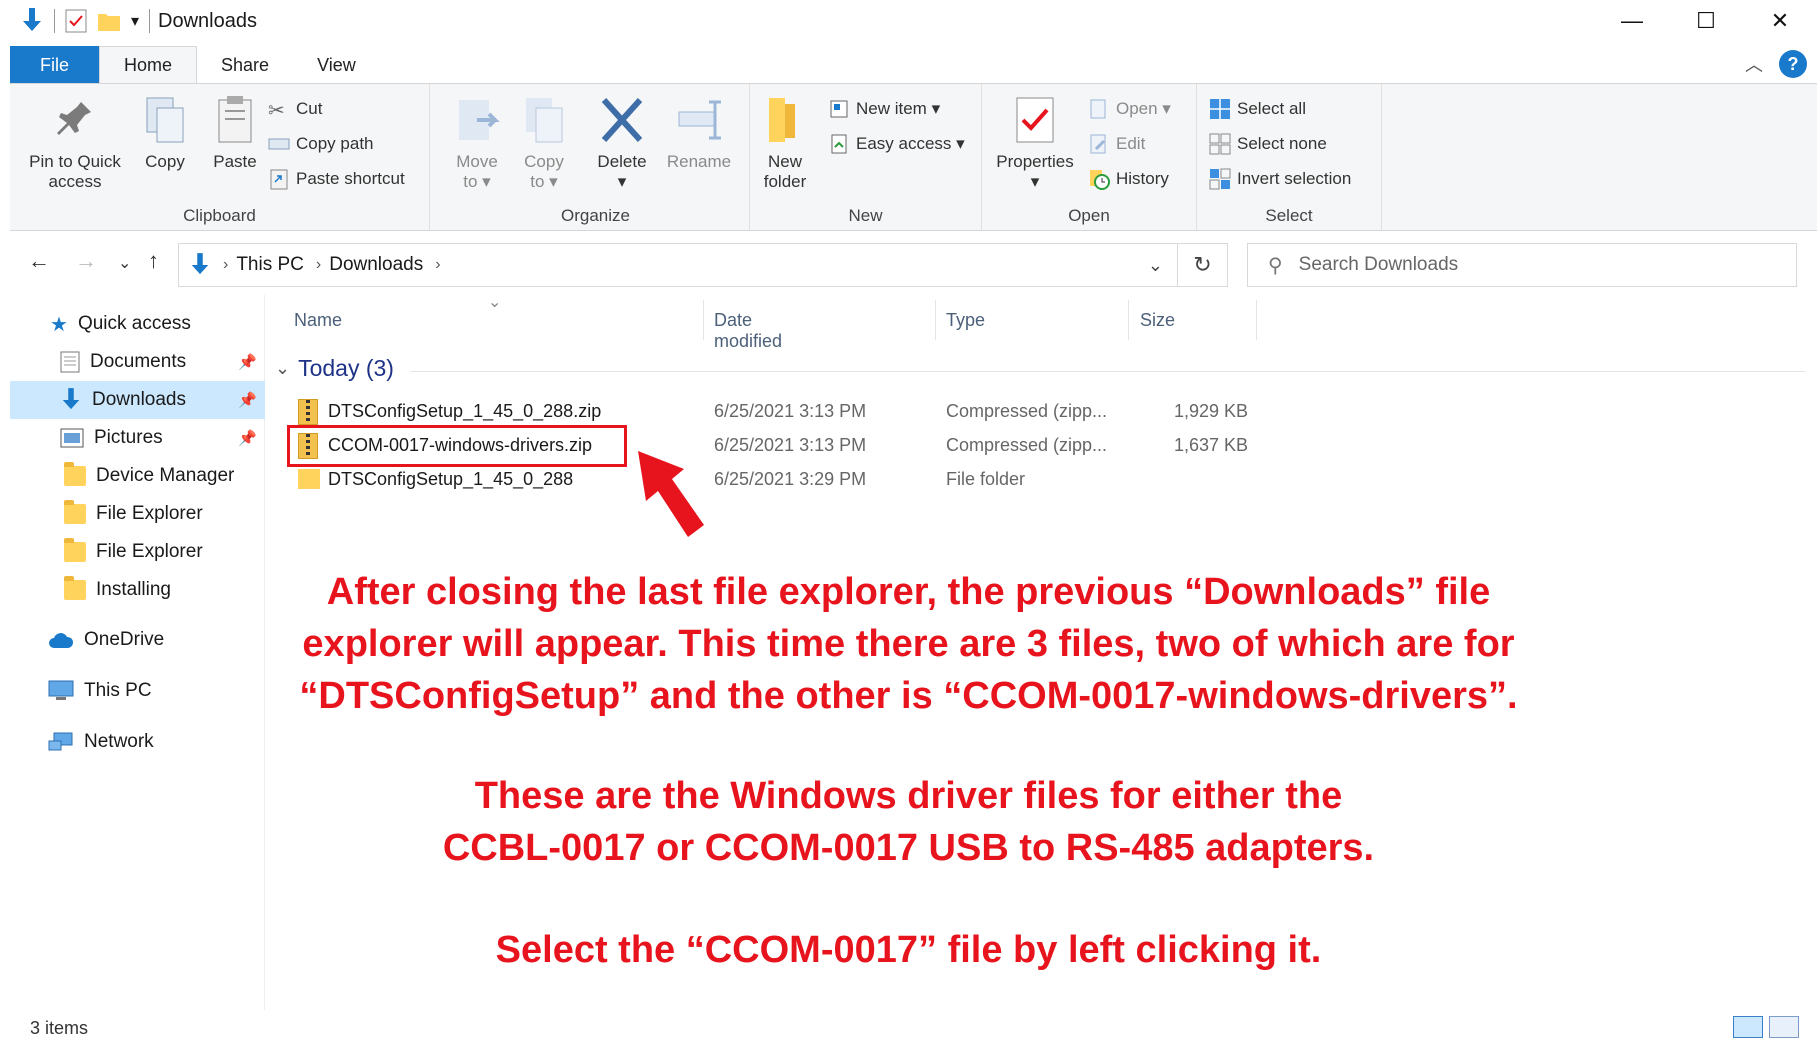  I want to click on forward-arrow-icon: →, so click(86, 261).